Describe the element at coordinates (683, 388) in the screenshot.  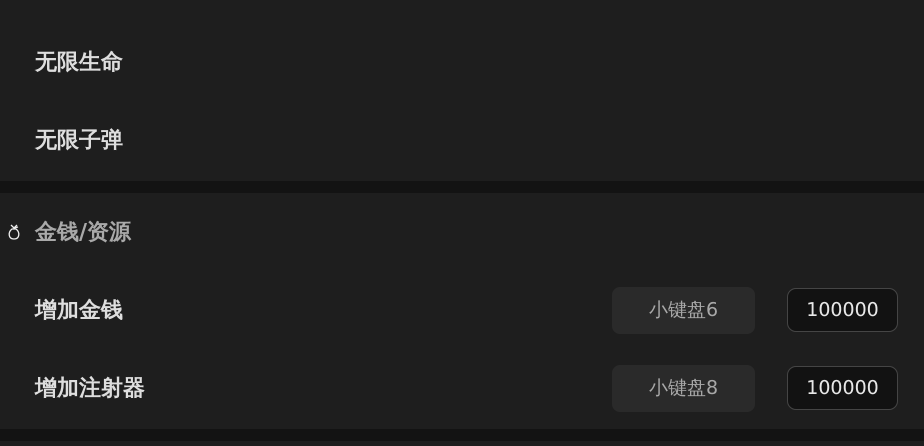
I see `hotkey-button: 小键盘8` at that location.